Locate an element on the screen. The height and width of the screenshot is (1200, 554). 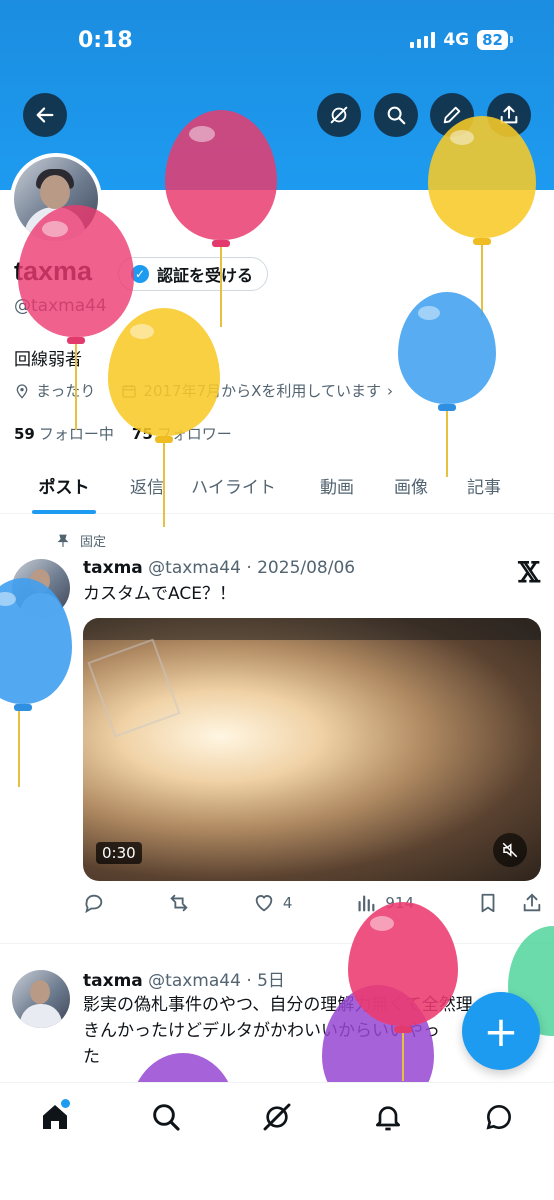
bookmark-icon is located at coordinates (488, 903).